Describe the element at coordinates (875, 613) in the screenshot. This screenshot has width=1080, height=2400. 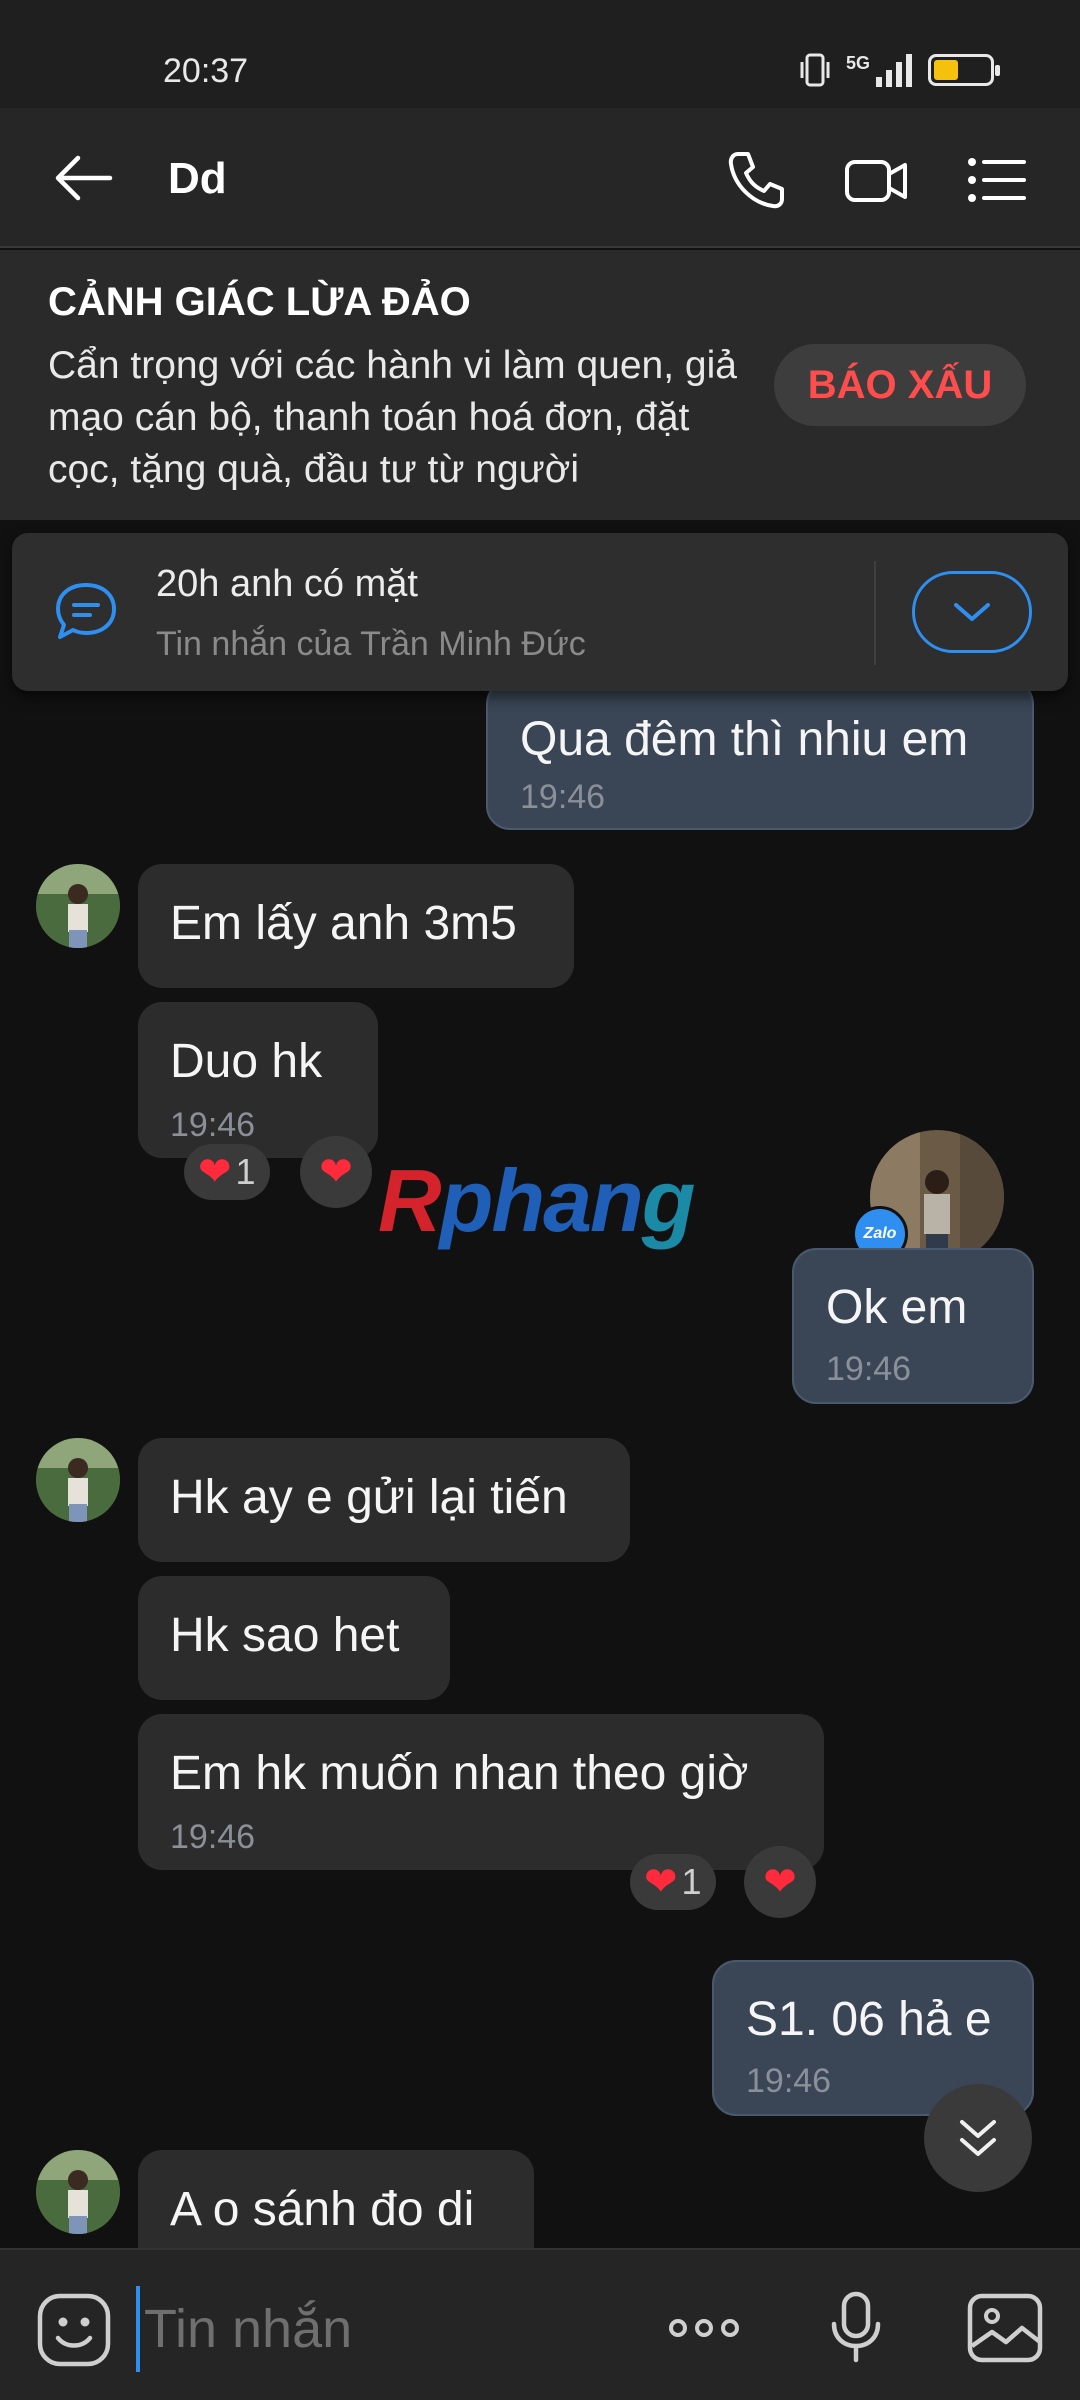
I see `divider` at that location.